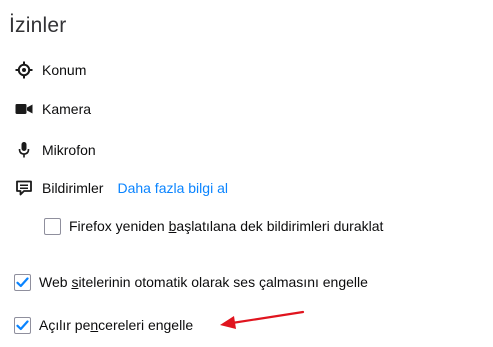  What do you see at coordinates (52, 226) in the screenshot?
I see `pause-notifications-checkbox` at bounding box center [52, 226].